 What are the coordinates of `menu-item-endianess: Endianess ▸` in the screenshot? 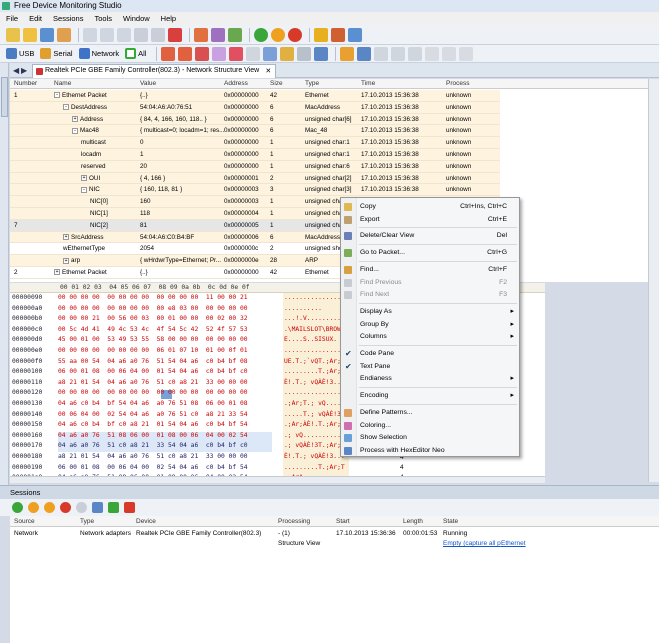 It's located at (430, 379).